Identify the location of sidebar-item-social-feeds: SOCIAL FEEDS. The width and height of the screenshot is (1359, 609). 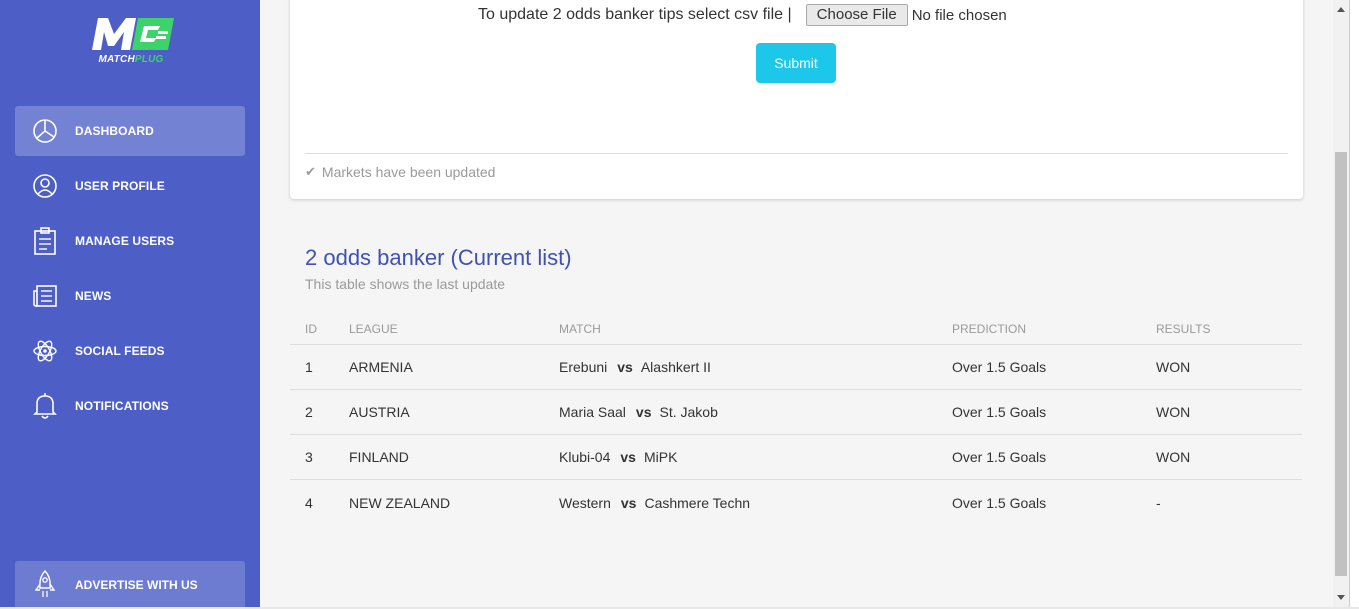
(130, 351).